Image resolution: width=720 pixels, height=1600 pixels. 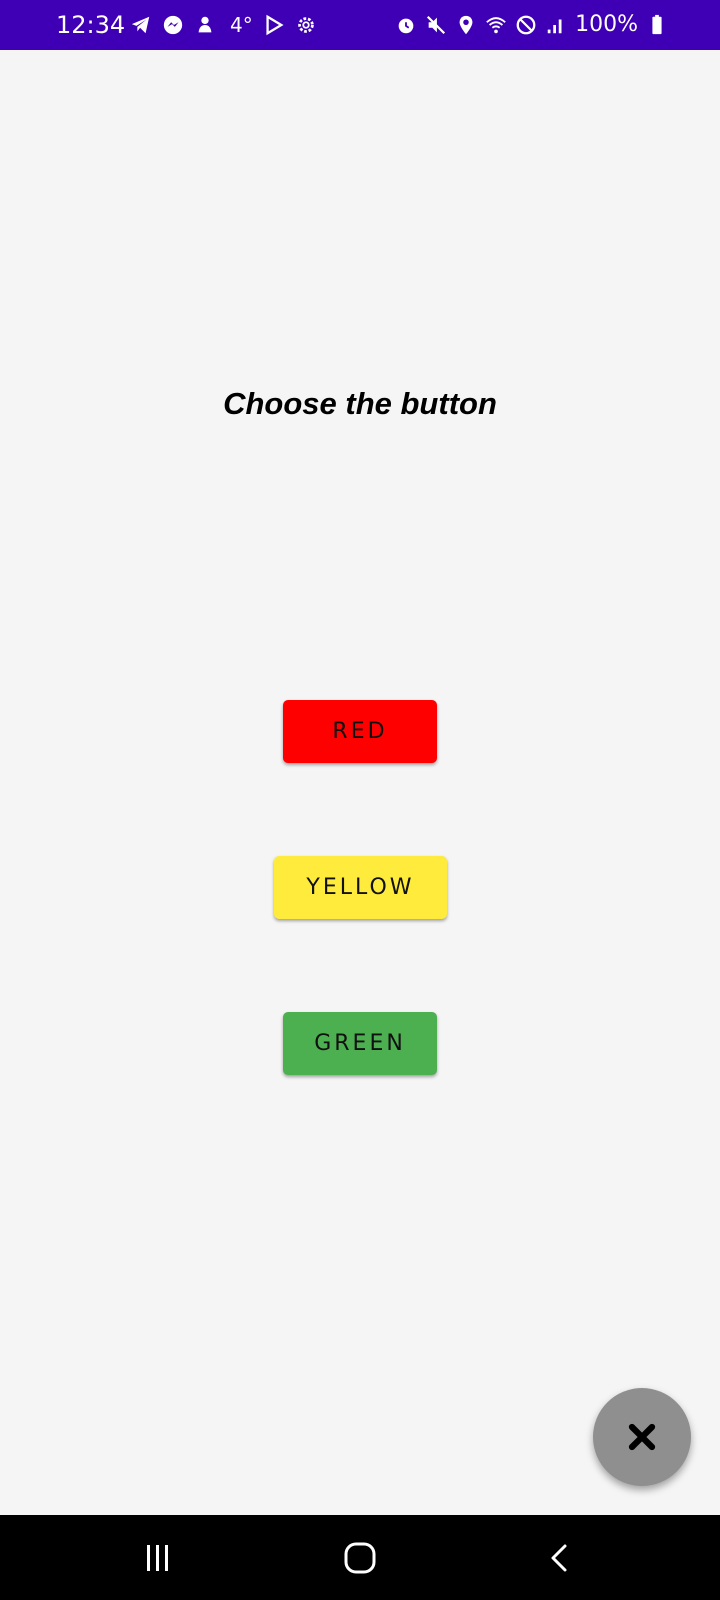 I want to click on navigation-bar, so click(x=360, y=1557).